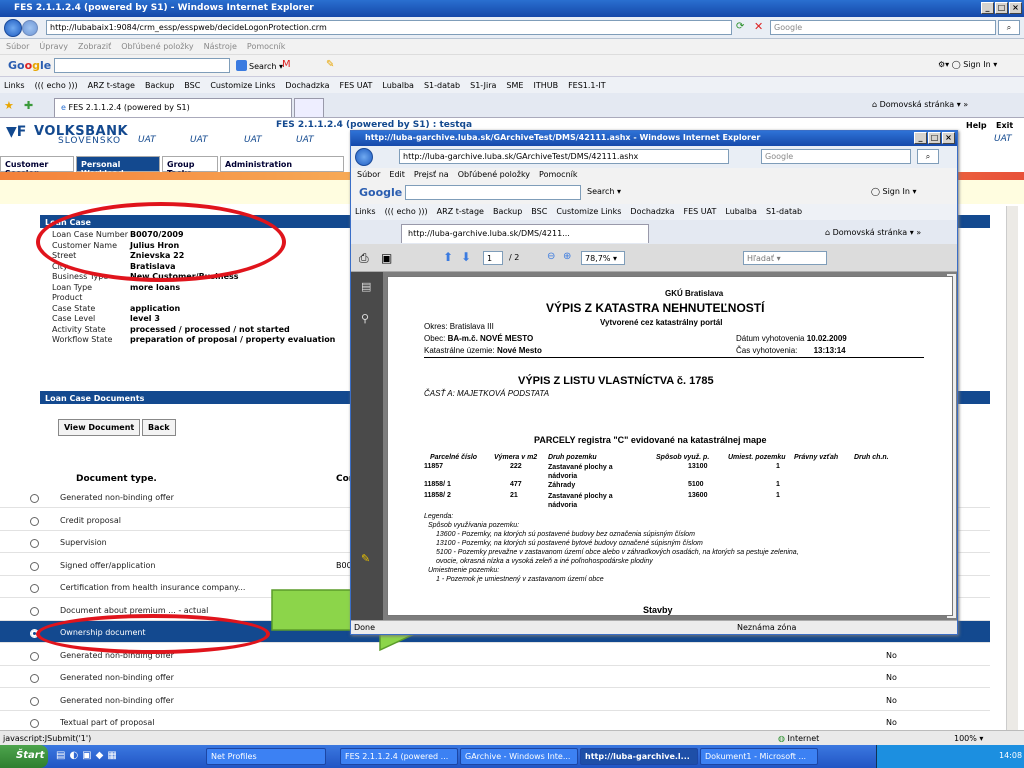 This screenshot has width=1024, height=768. Describe the element at coordinates (514, 85) in the screenshot. I see `link-item: SME` at that location.